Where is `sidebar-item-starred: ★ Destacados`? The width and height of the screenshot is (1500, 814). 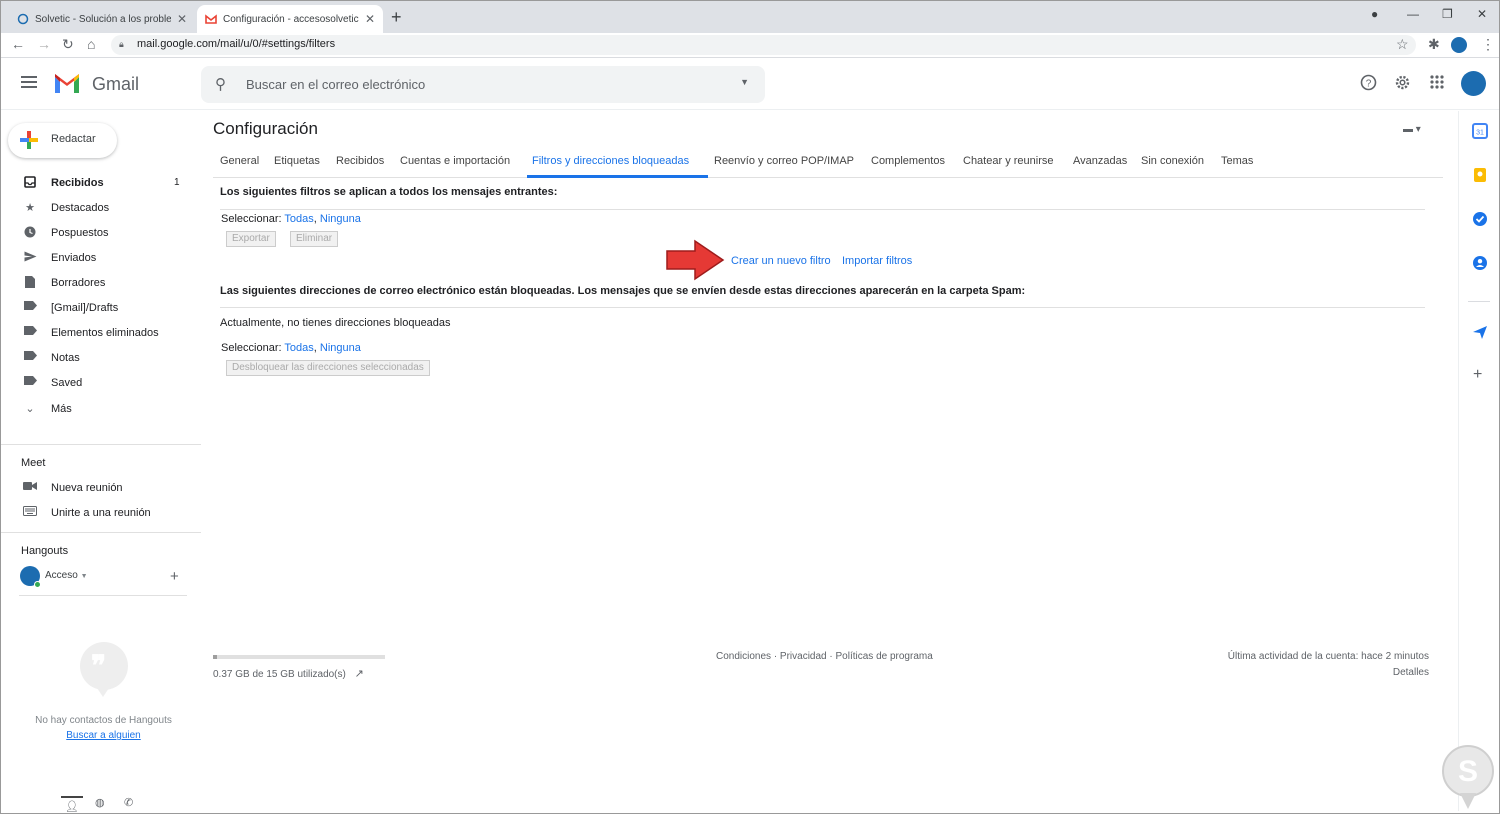
sidebar-item-starred: ★ Destacados is located at coordinates (97, 208).